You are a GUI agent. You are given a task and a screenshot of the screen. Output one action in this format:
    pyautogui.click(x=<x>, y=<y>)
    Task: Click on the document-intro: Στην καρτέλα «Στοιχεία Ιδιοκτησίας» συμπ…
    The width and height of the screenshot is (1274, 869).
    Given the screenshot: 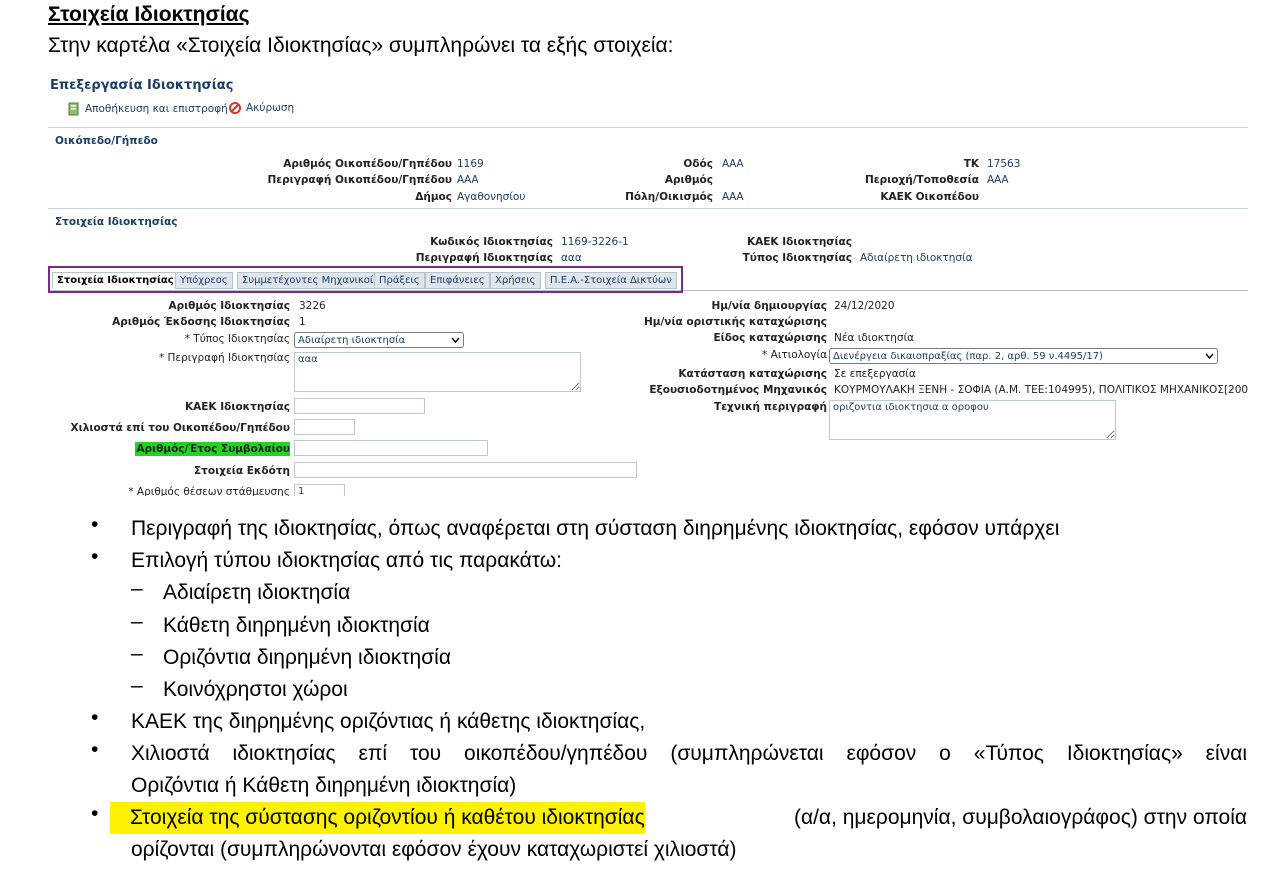 What is the action you would take?
    pyautogui.click(x=361, y=45)
    